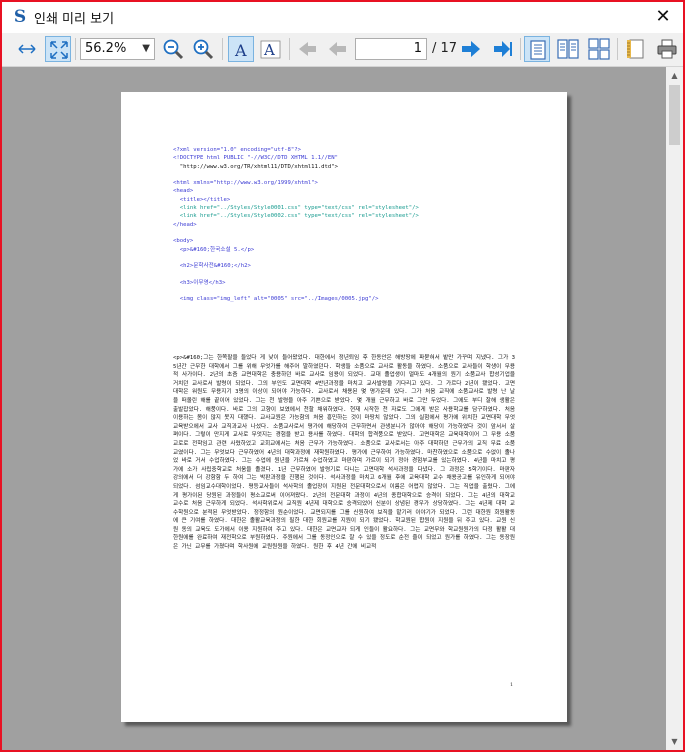 This screenshot has width=685, height=752. I want to click on two-page-icon, so click(568, 49).